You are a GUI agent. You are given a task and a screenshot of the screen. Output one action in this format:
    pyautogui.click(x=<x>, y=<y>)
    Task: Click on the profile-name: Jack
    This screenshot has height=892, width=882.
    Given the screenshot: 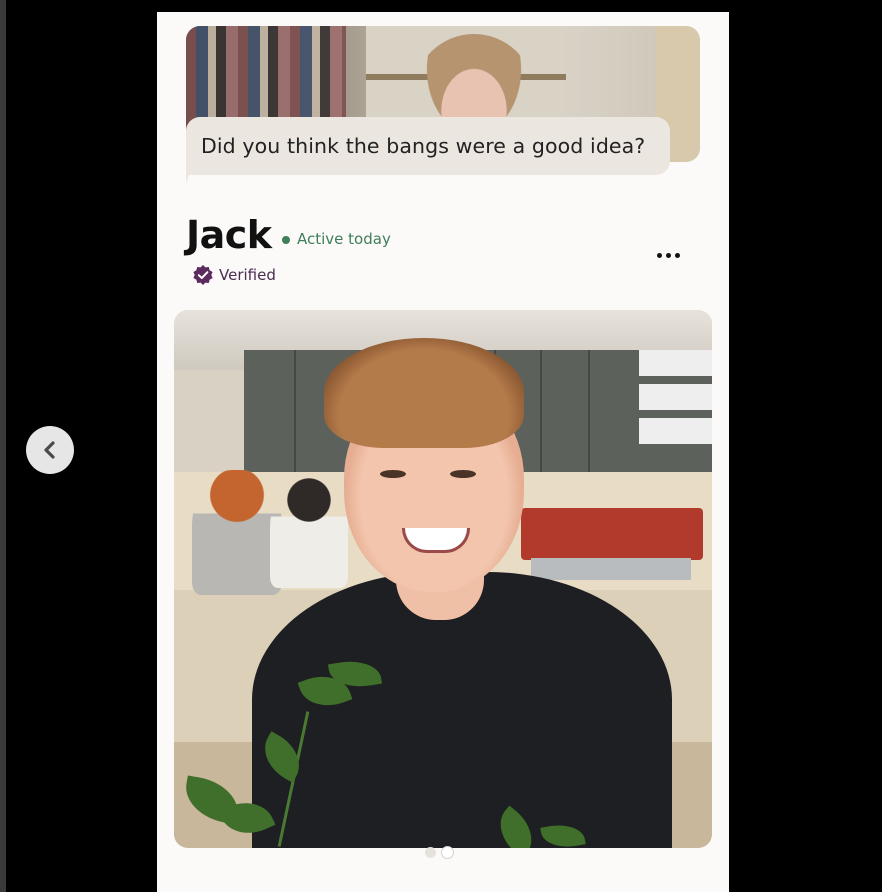 What is the action you would take?
    pyautogui.click(x=229, y=235)
    